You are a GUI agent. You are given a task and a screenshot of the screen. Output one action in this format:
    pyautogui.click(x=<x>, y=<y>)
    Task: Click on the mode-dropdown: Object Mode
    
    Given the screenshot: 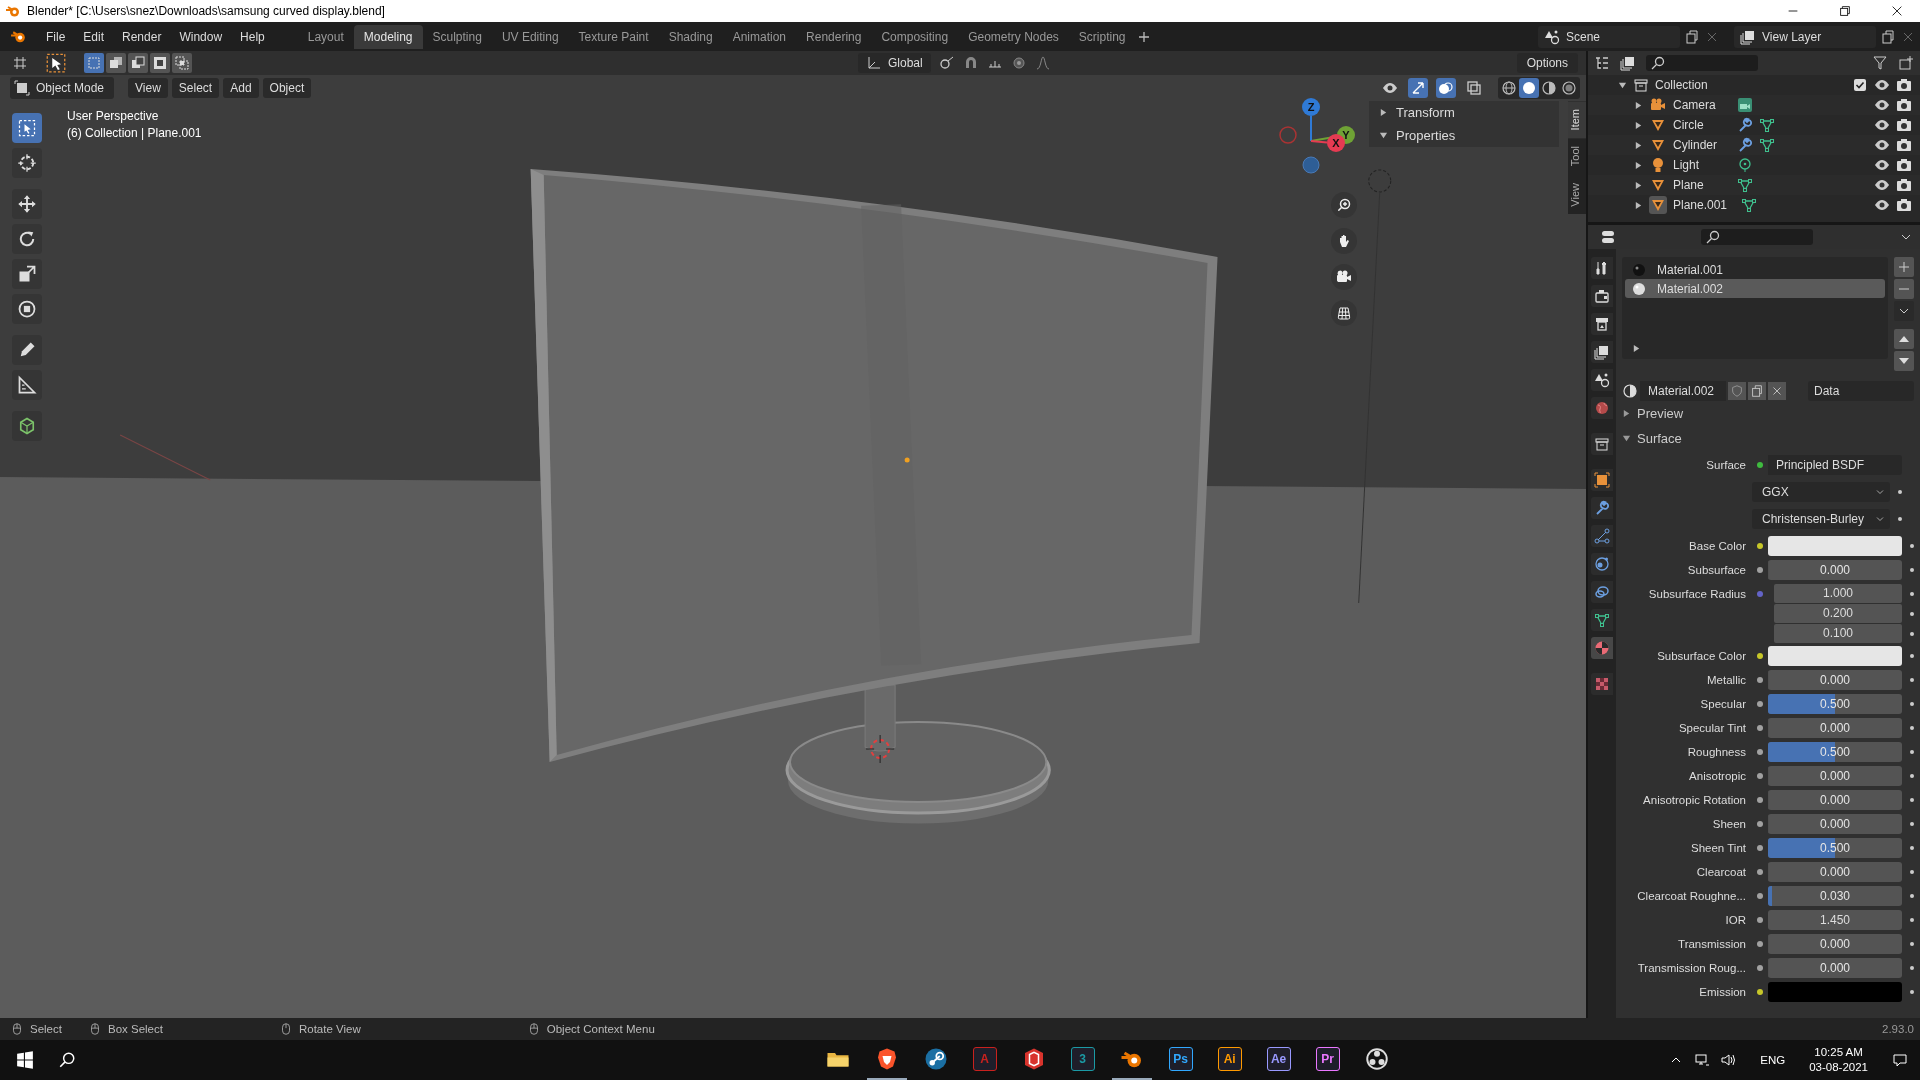 What is the action you would take?
    pyautogui.click(x=62, y=87)
    